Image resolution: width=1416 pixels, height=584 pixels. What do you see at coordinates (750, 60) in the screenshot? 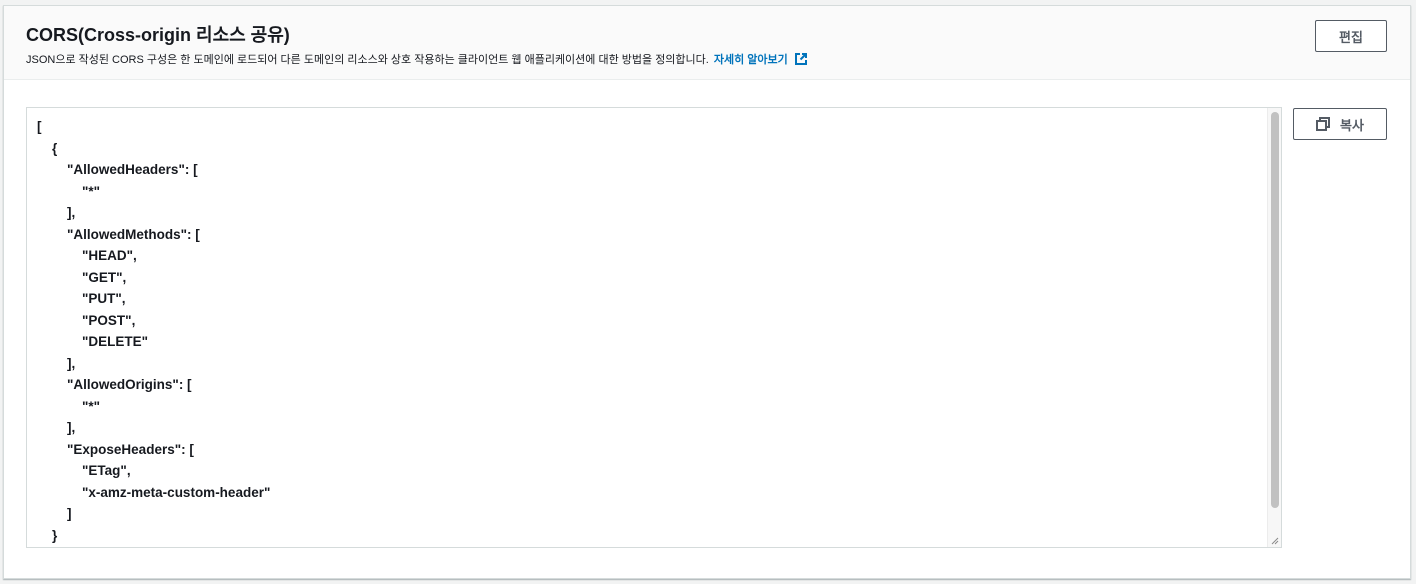
I see `learn-more-label: 자세히 알아보기` at bounding box center [750, 60].